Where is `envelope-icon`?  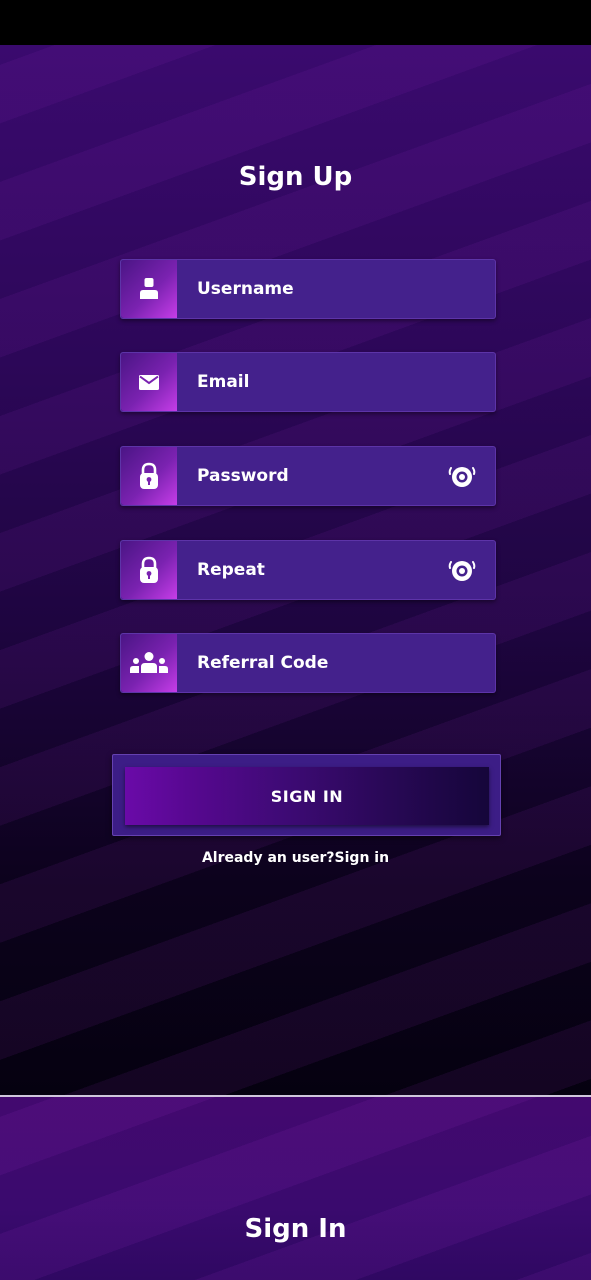 envelope-icon is located at coordinates (149, 382).